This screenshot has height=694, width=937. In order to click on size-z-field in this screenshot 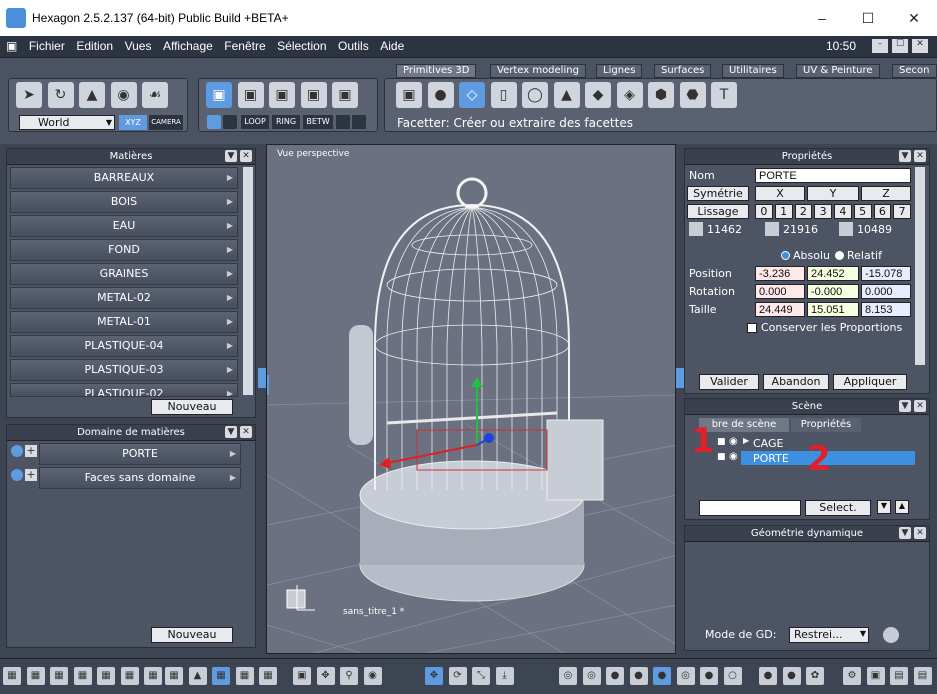, I will do `click(886, 309)`.